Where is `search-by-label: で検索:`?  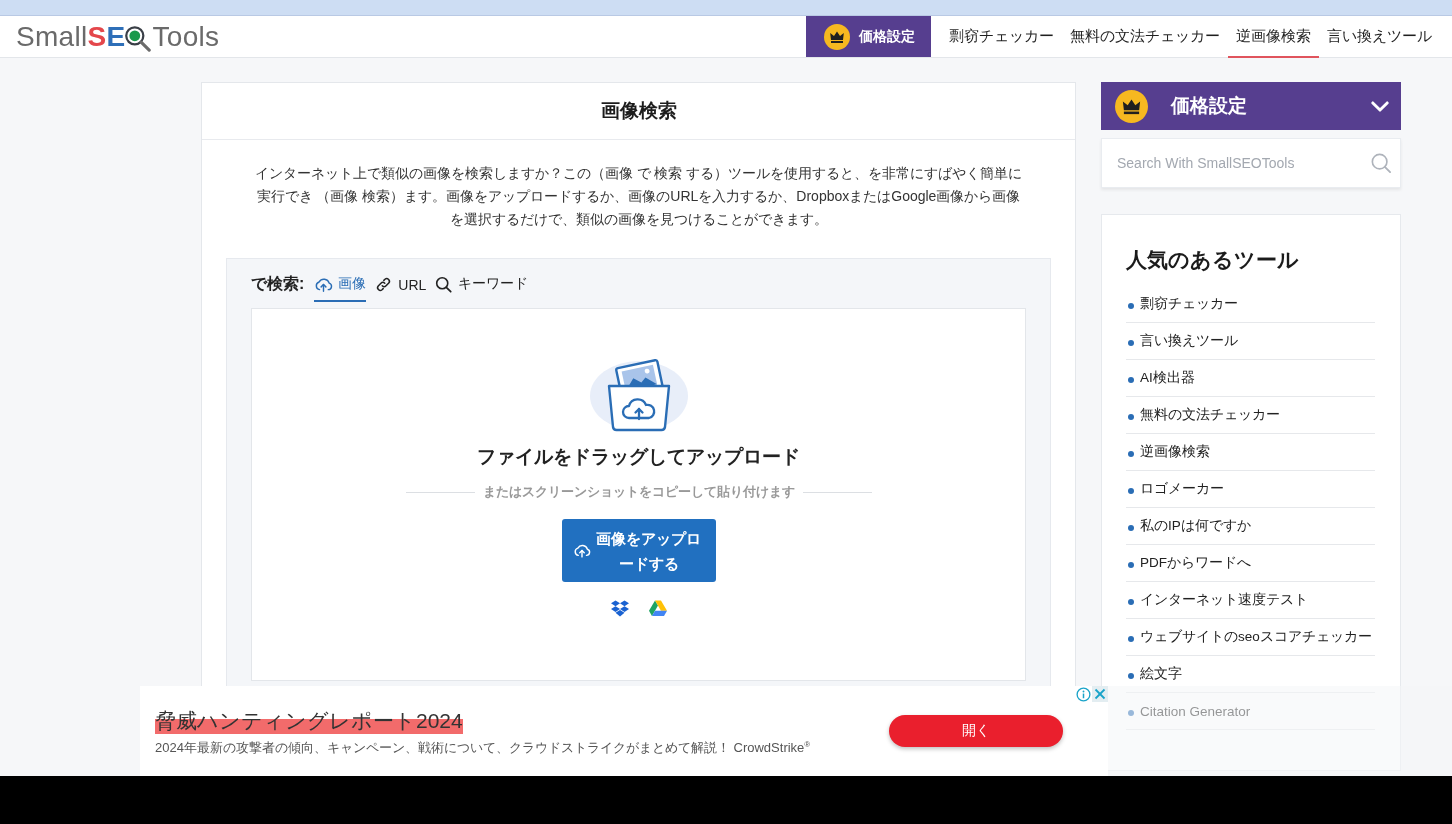
search-by-label: で検索: is located at coordinates (278, 284).